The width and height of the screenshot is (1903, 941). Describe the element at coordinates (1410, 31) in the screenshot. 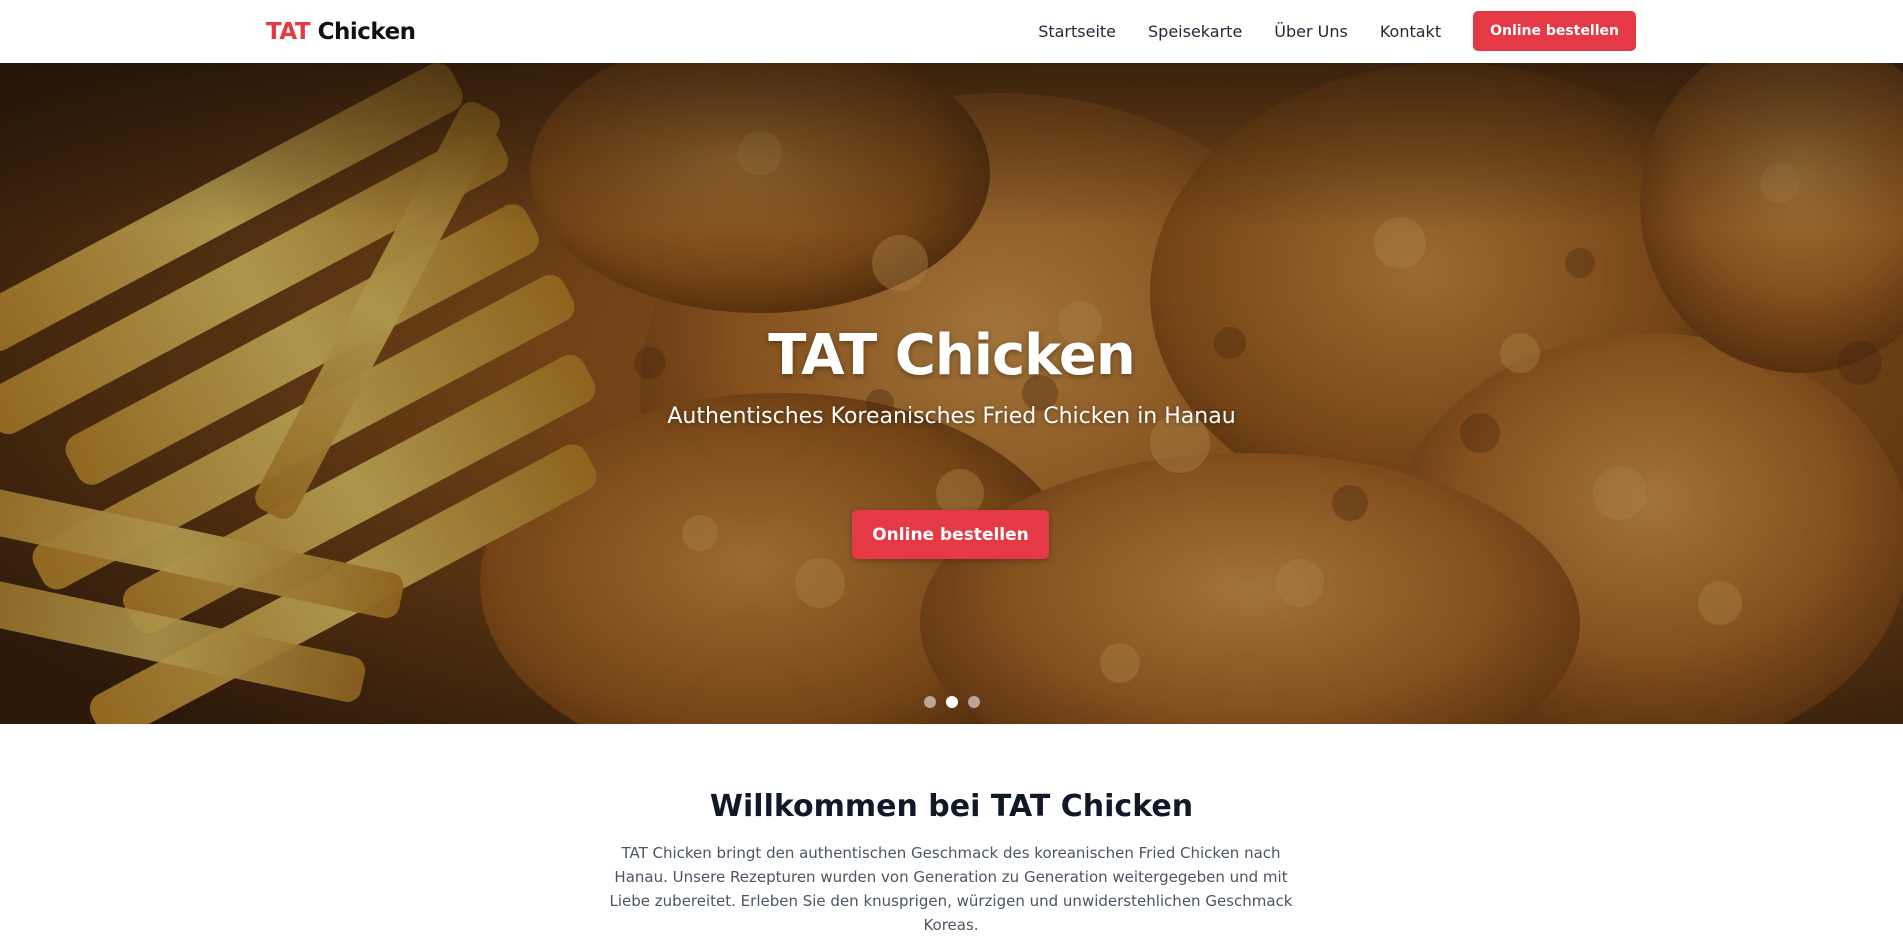

I see `nav-link-contact: Kontakt` at that location.